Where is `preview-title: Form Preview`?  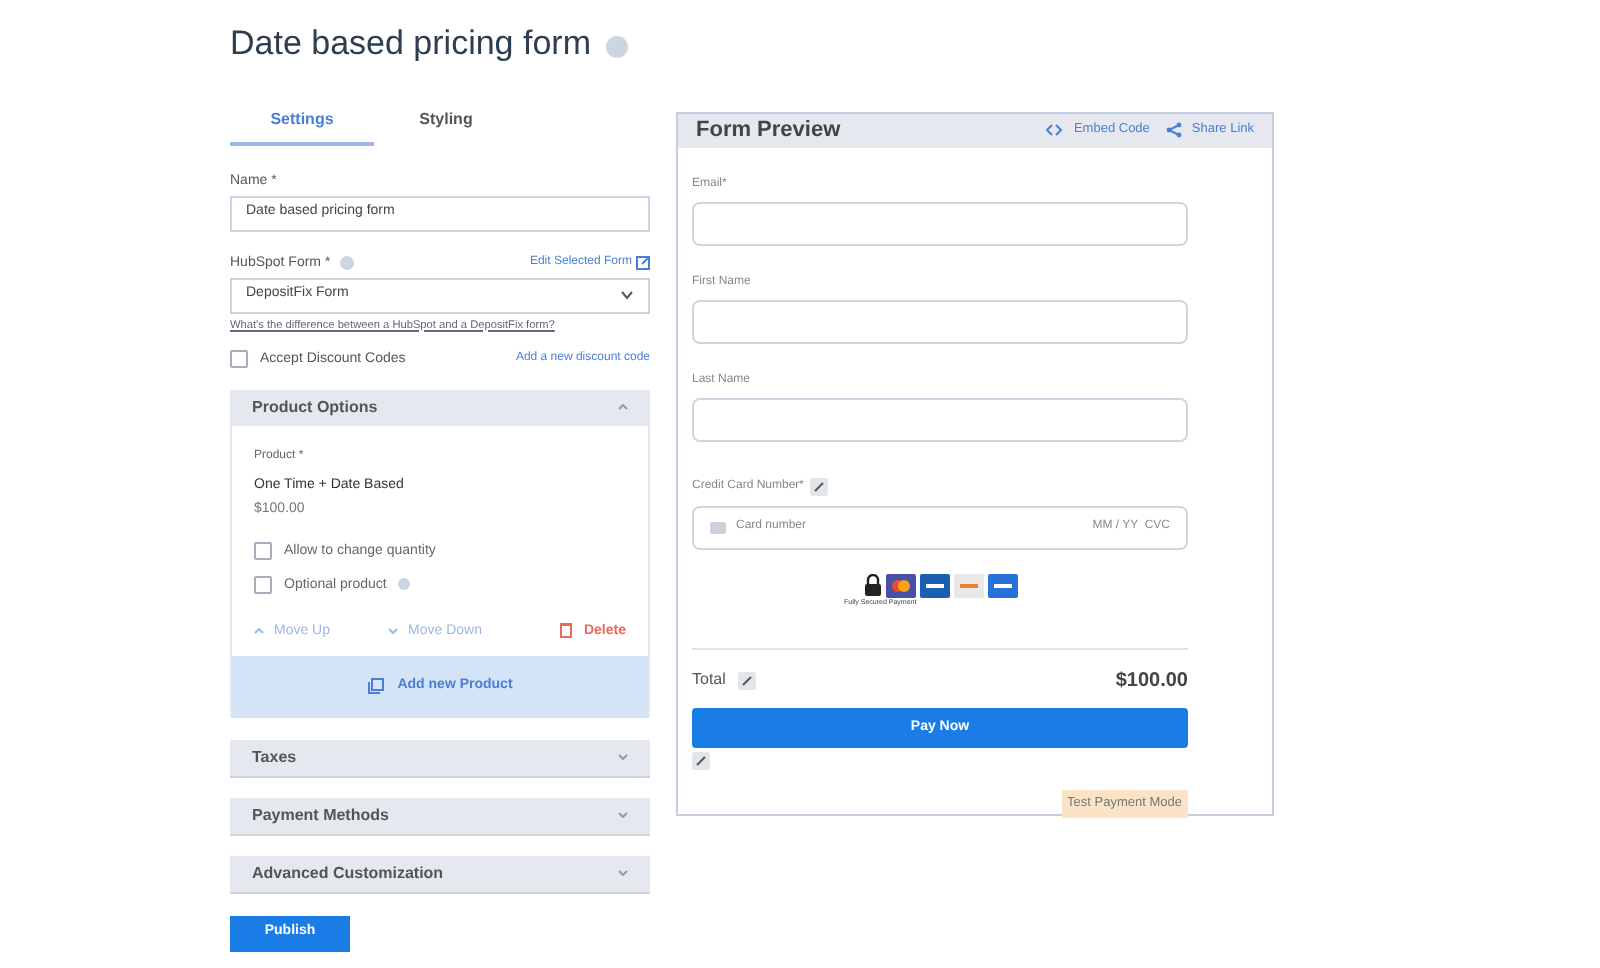
preview-title: Form Preview is located at coordinates (768, 131).